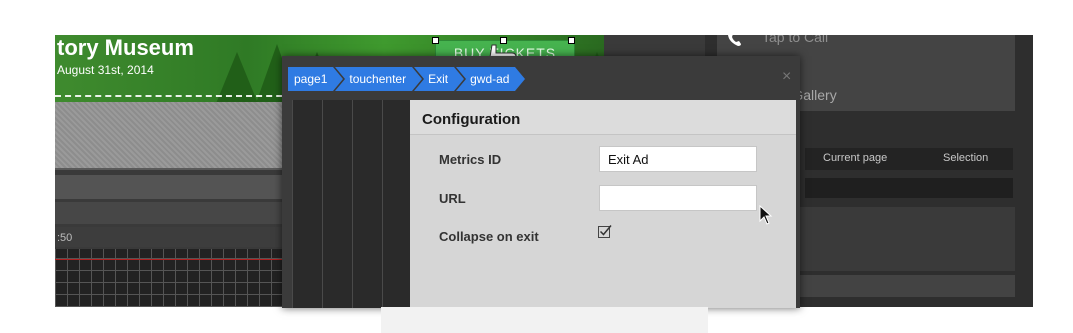 This screenshot has height=333, width=1073. I want to click on collapse-on-exit-label: Collapse on exit, so click(489, 236).